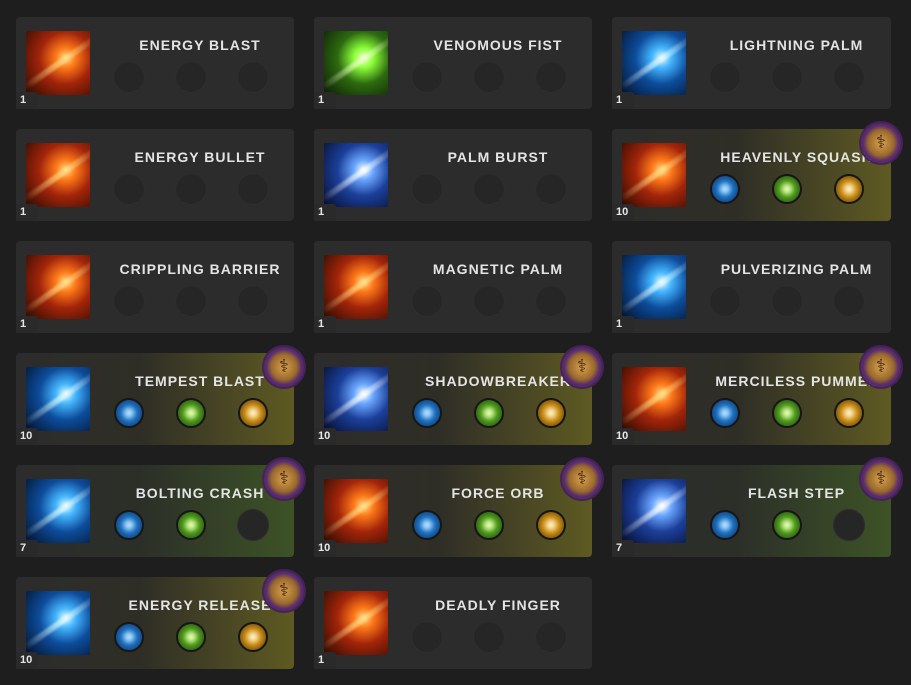 This screenshot has height=685, width=911. I want to click on skill-card: 1 PALM BURST, so click(453, 175).